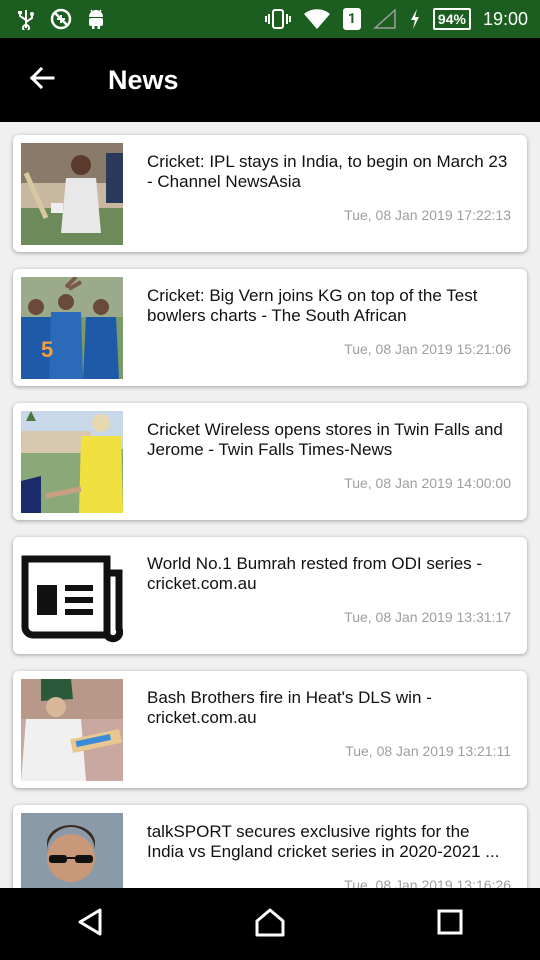  Describe the element at coordinates (427, 215) in the screenshot. I see `news-date: Tue, 08 Jan 2019 17:22:13` at that location.